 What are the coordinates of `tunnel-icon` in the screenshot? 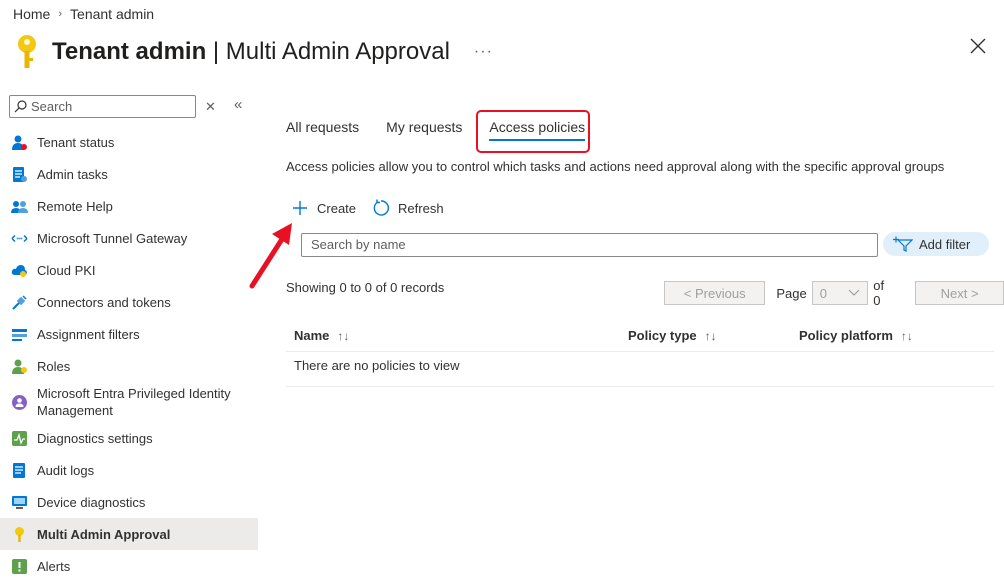 It's located at (19, 238).